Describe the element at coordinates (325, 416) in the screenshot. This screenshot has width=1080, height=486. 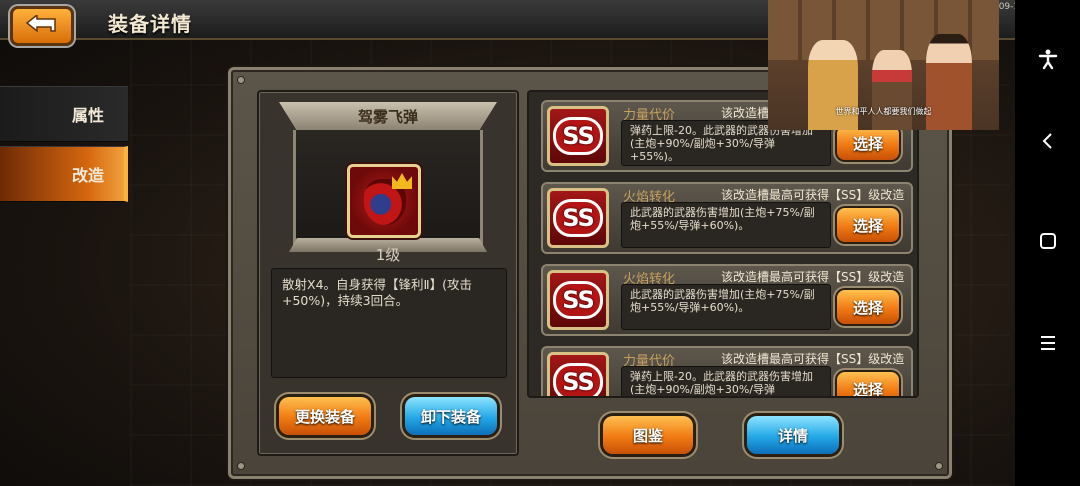
I see `change-equipment-button: 更换装备` at that location.